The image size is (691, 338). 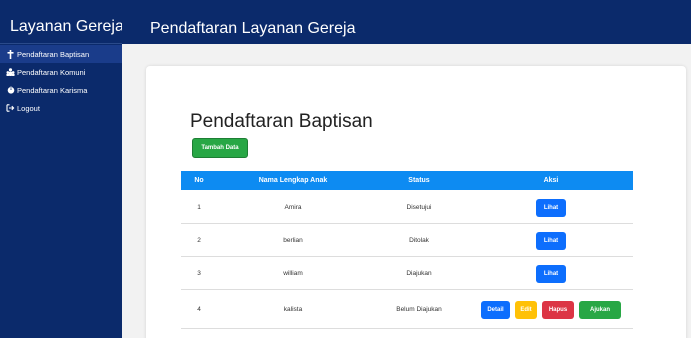 I want to click on sidebar-item-karisma: Pendaftaran Karisma, so click(x=61, y=90).